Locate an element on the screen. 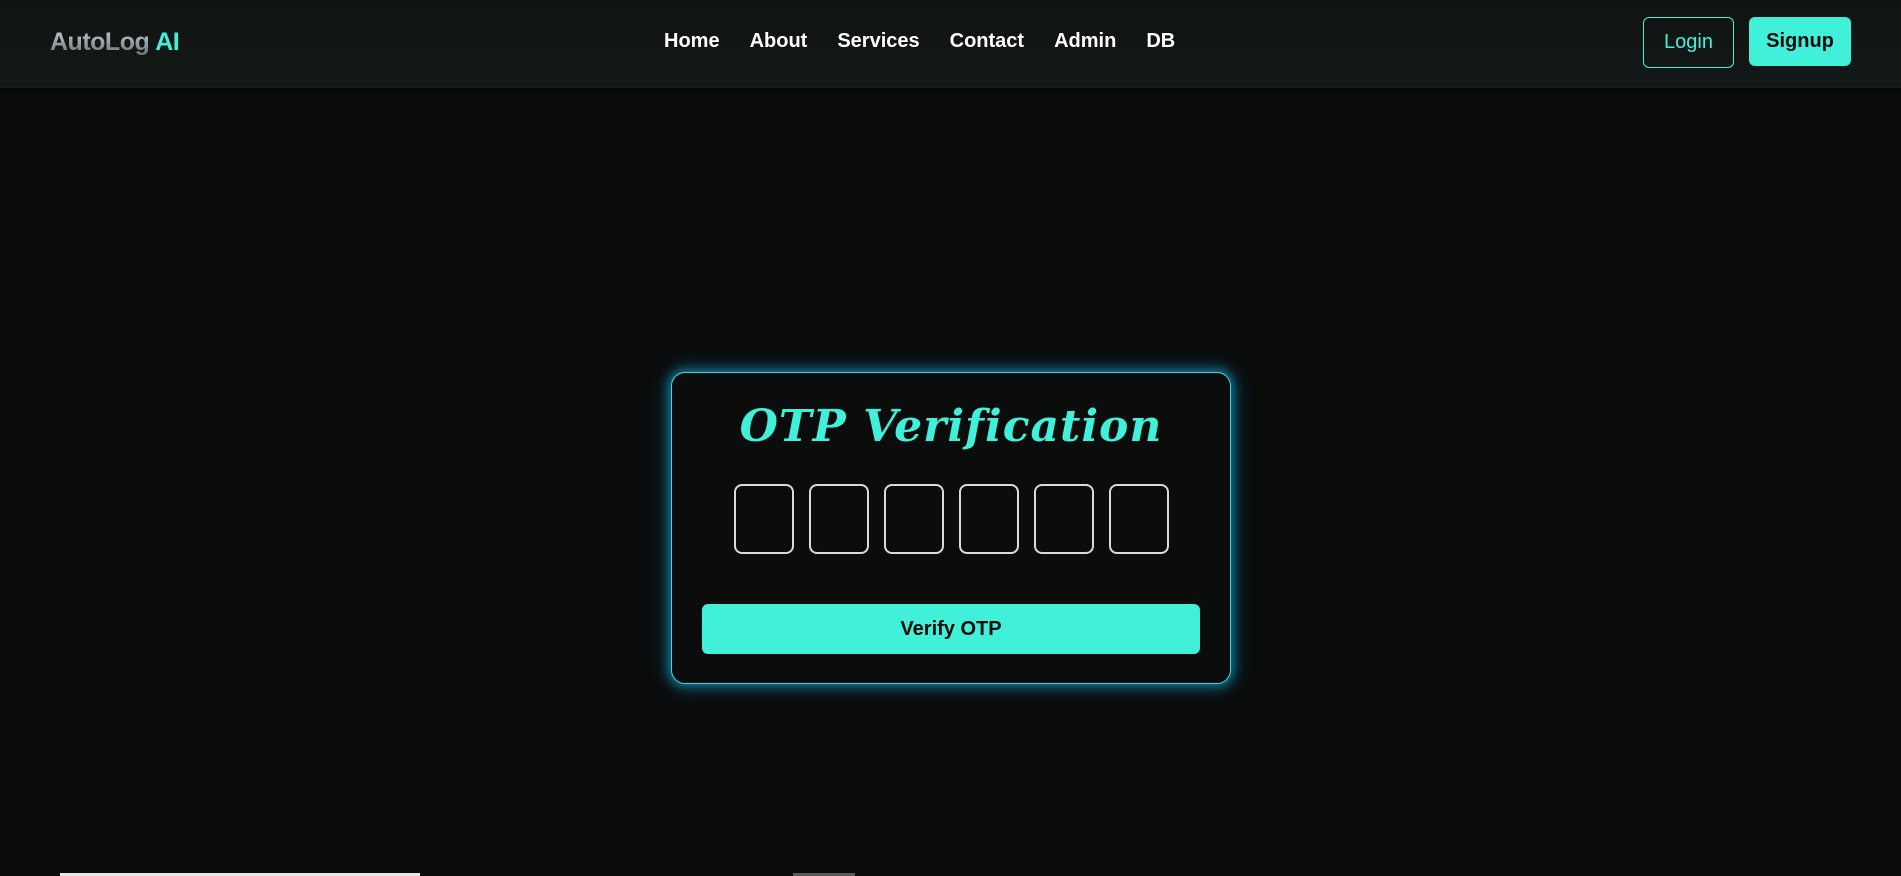 The width and height of the screenshot is (1901, 876). otp-verification-card: OTP Verification Verify OTP is located at coordinates (951, 528).